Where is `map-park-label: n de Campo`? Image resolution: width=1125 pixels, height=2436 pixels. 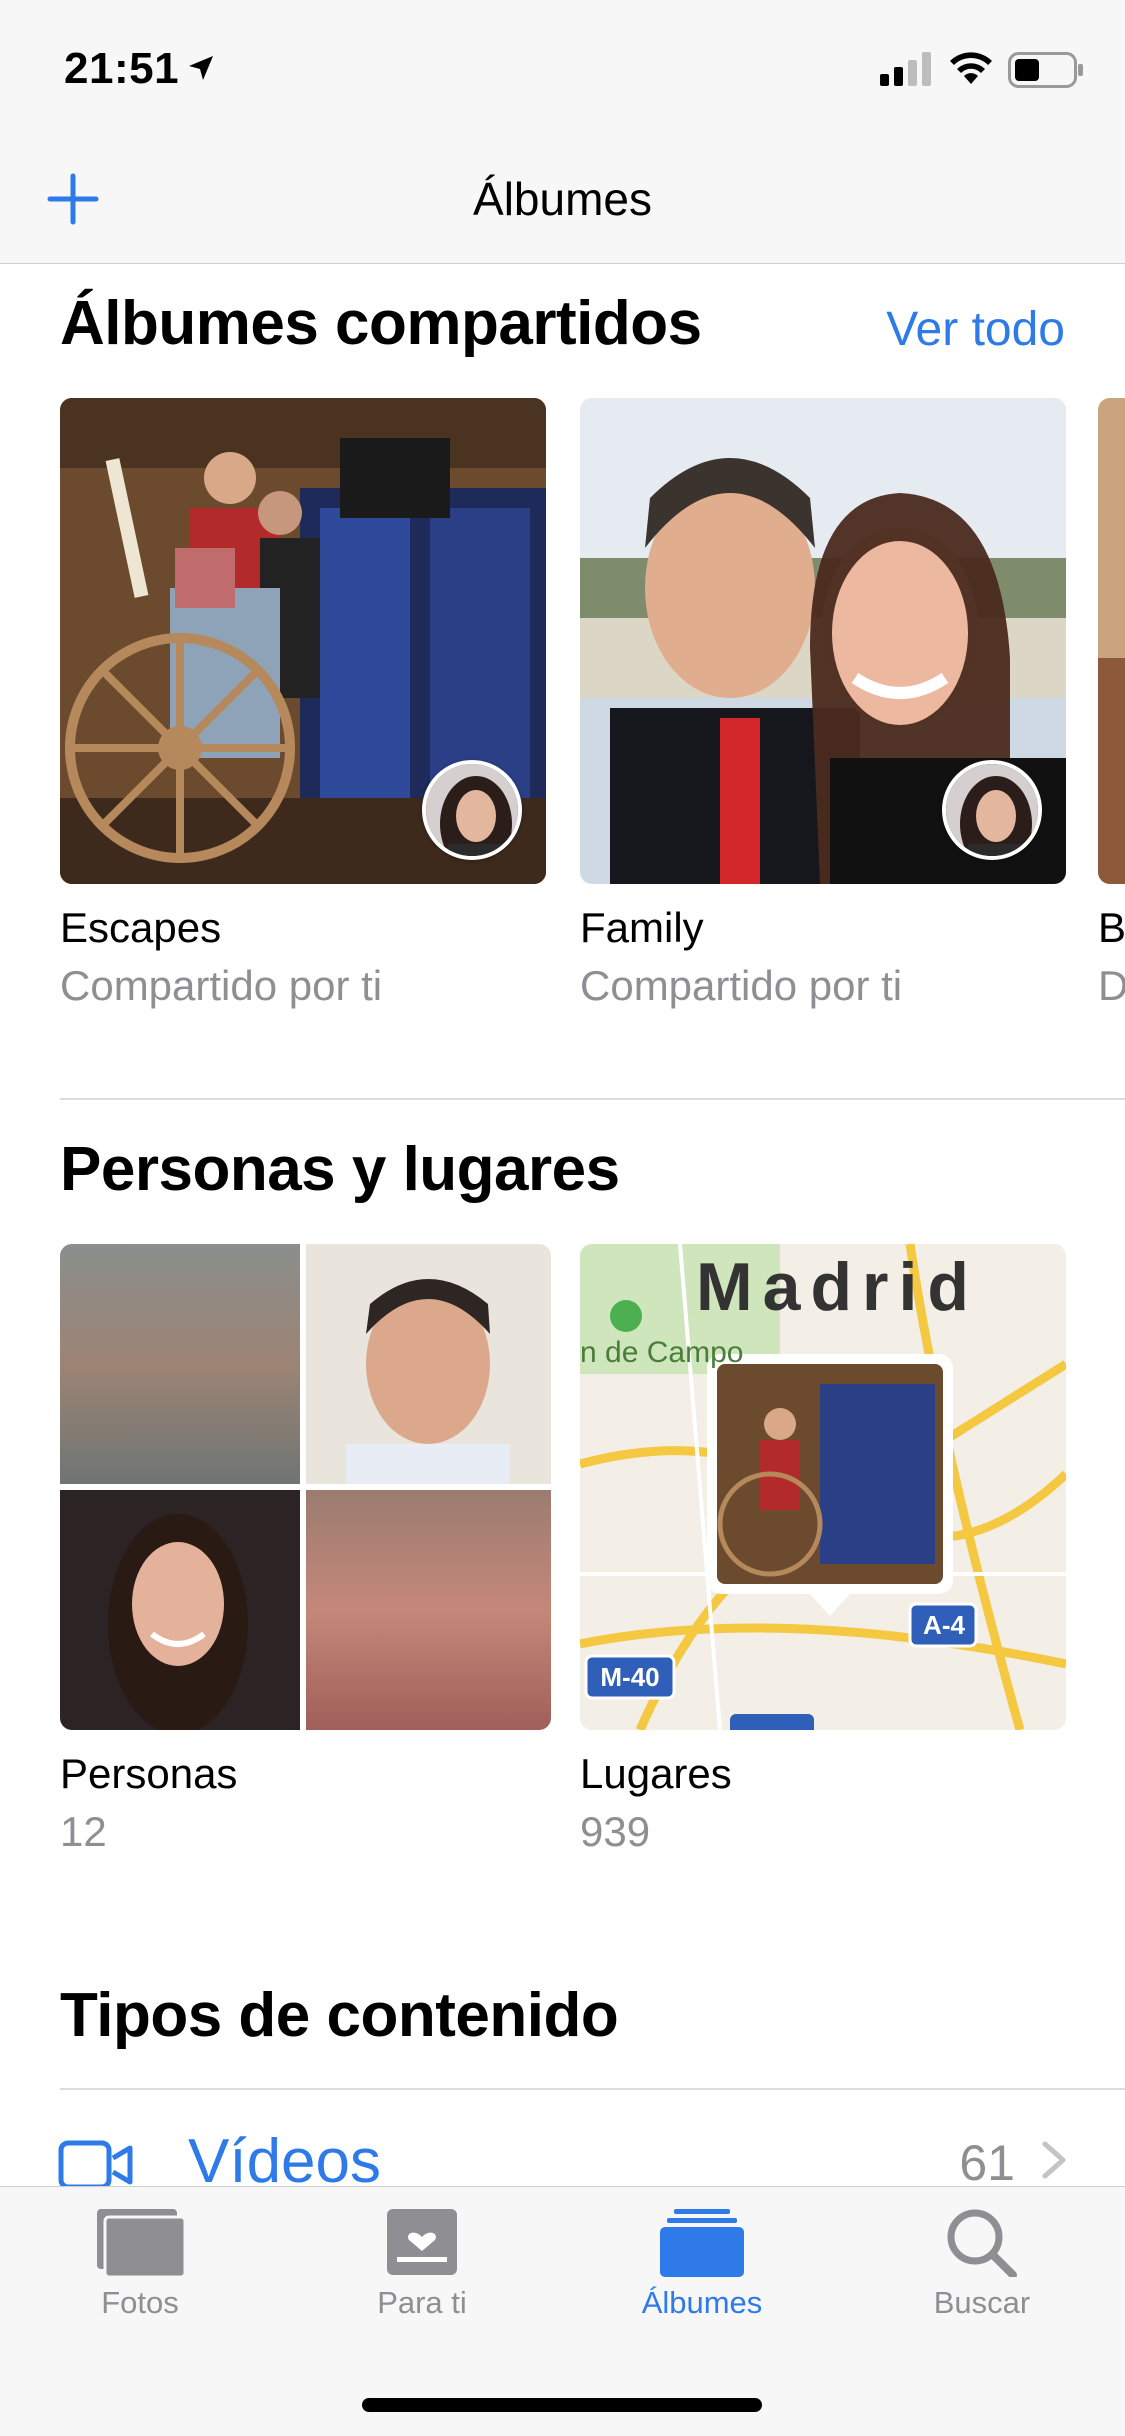 map-park-label: n de Campo is located at coordinates (662, 1352).